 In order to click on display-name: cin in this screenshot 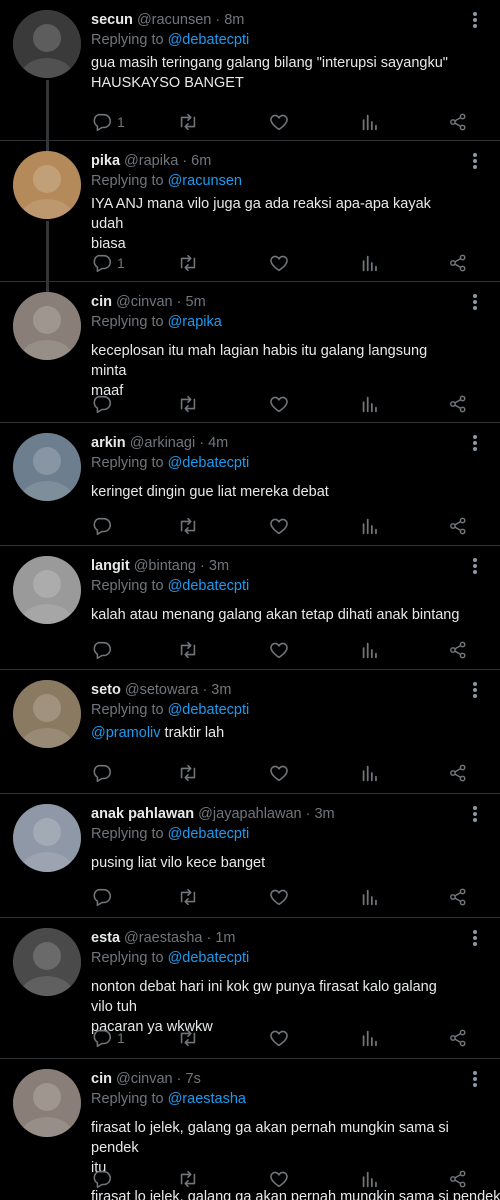, I will do `click(101, 302)`.